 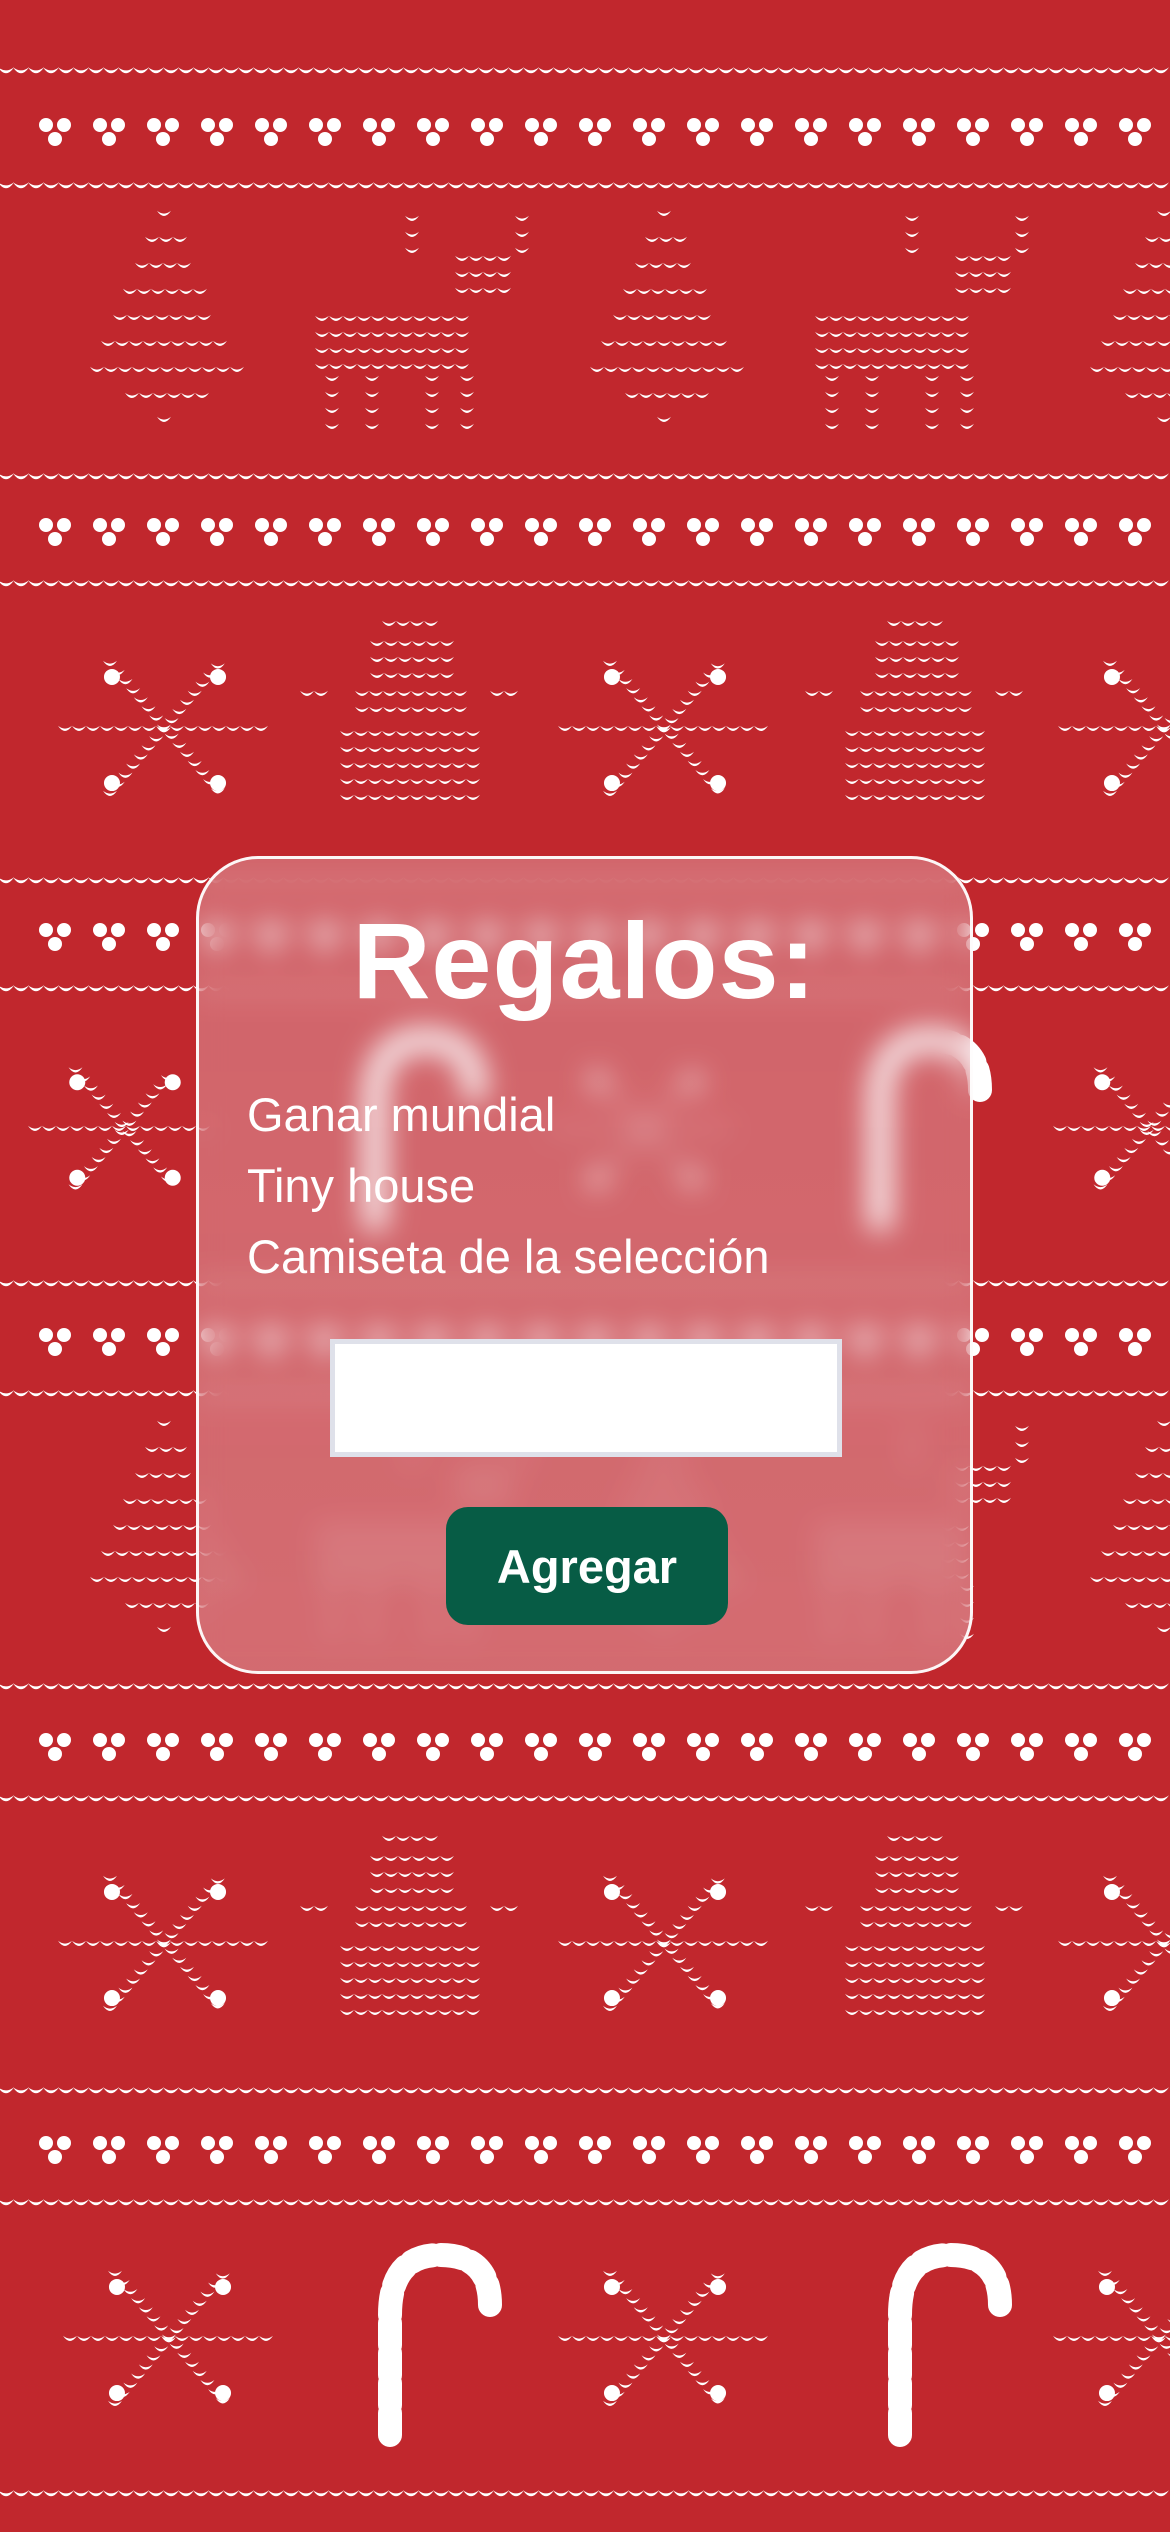 What do you see at coordinates (587, 1566) in the screenshot?
I see `add-gift-button: Agregar` at bounding box center [587, 1566].